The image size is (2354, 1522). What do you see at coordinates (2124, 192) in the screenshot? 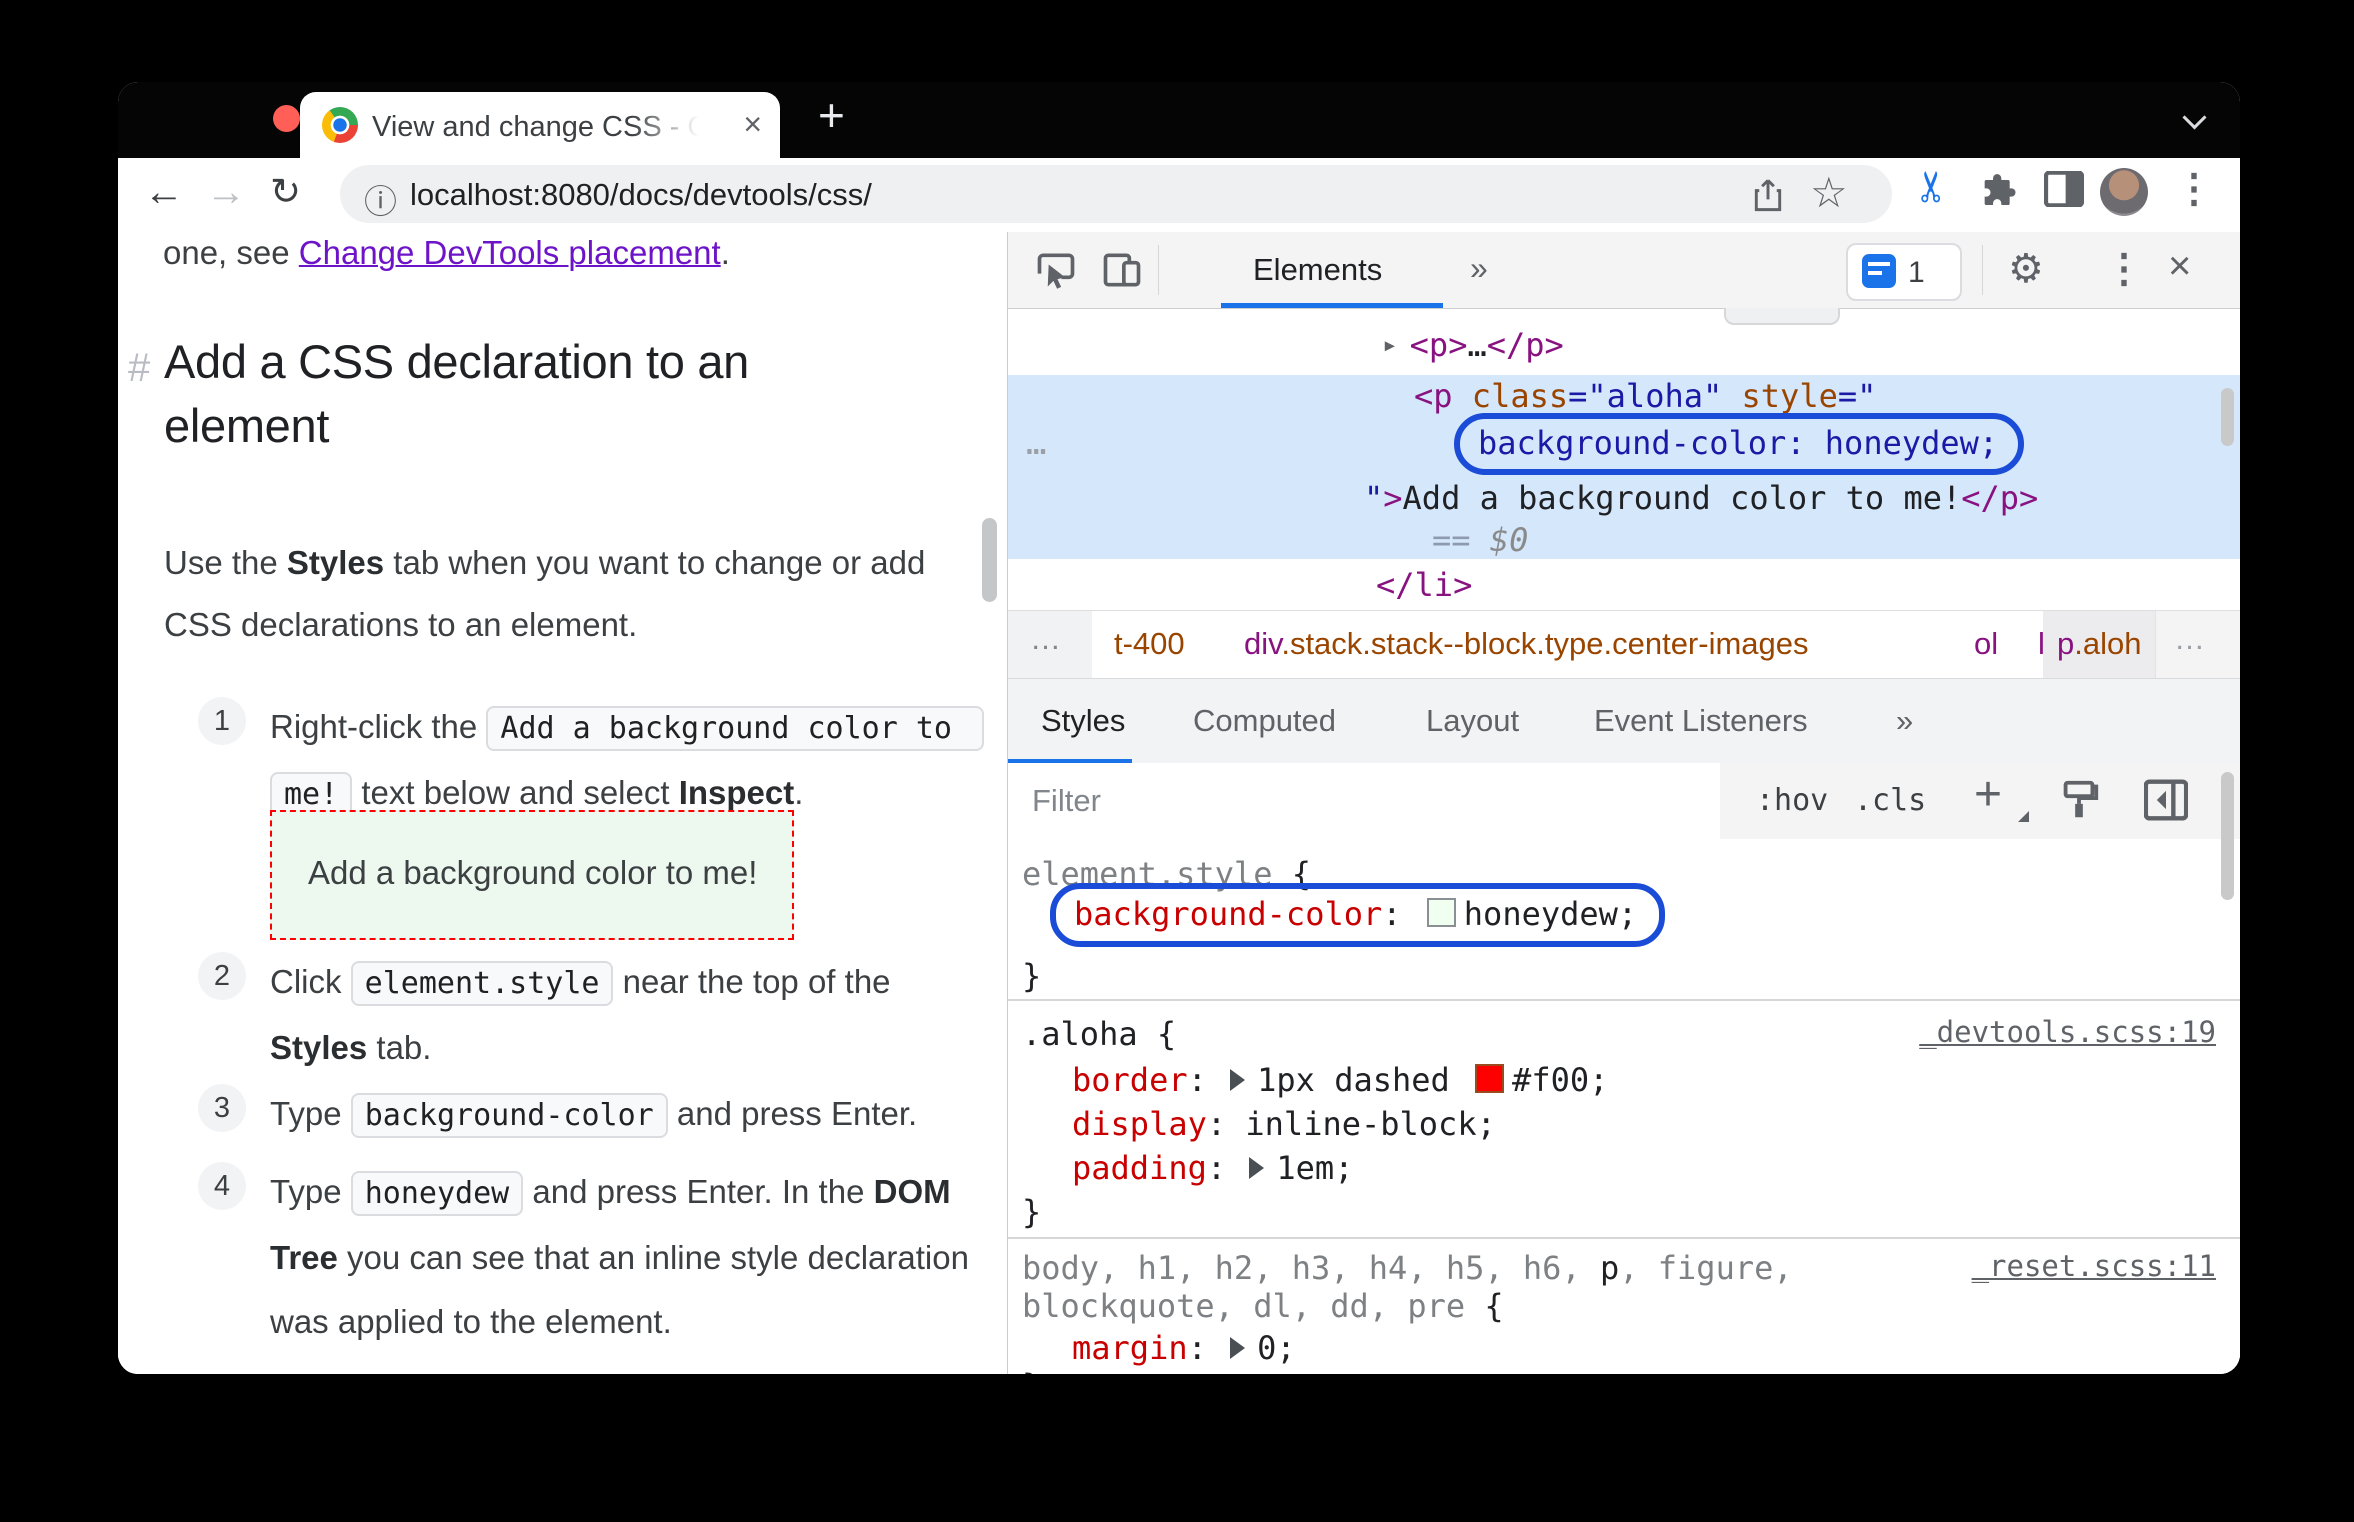
I see `profile-avatar` at bounding box center [2124, 192].